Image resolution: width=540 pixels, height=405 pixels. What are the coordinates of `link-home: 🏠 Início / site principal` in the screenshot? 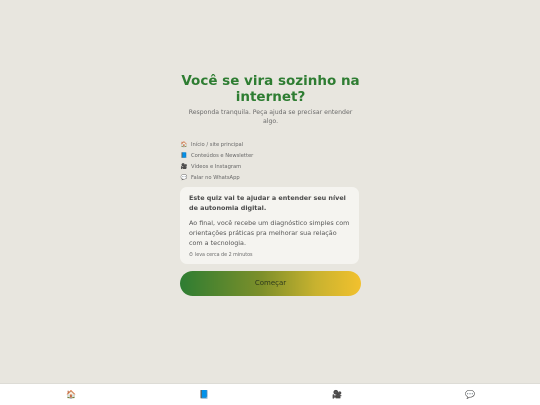 It's located at (270, 144).